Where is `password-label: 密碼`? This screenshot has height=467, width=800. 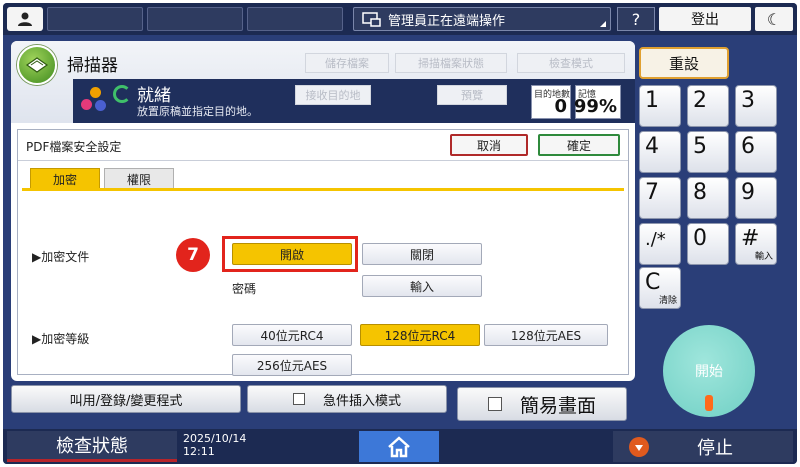
password-label: 密碼 is located at coordinates (244, 289).